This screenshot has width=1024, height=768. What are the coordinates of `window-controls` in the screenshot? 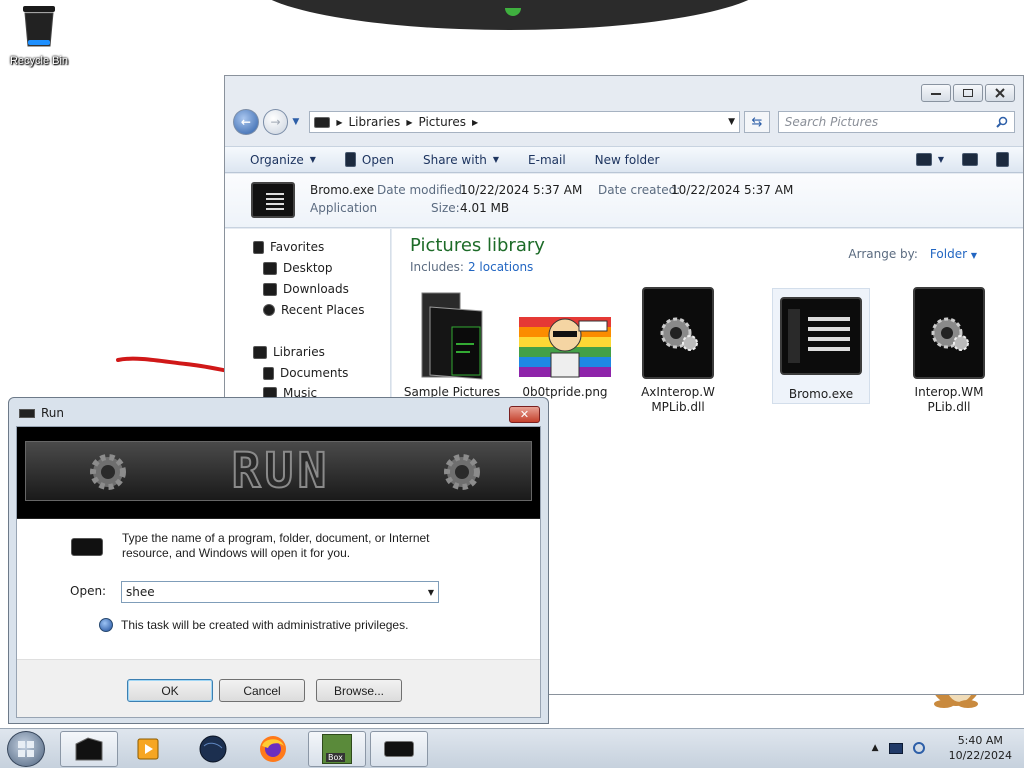 It's located at (968, 93).